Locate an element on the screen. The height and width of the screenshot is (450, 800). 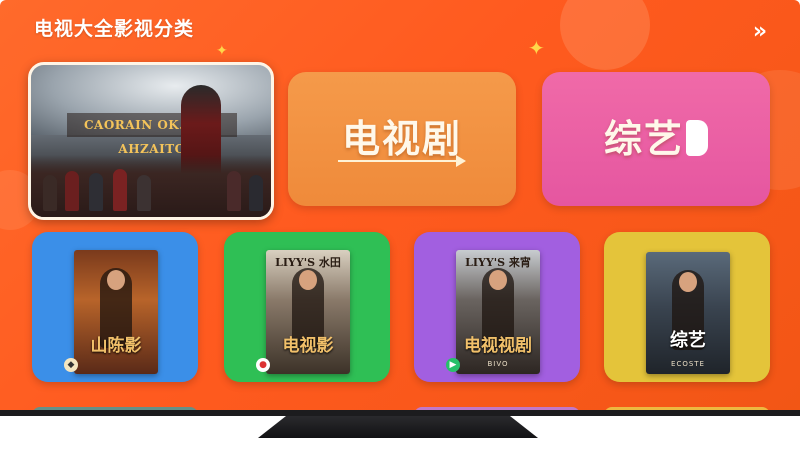
featured-card: CAORAIN OK. DRC AHZAITO is located at coordinates (151, 141).